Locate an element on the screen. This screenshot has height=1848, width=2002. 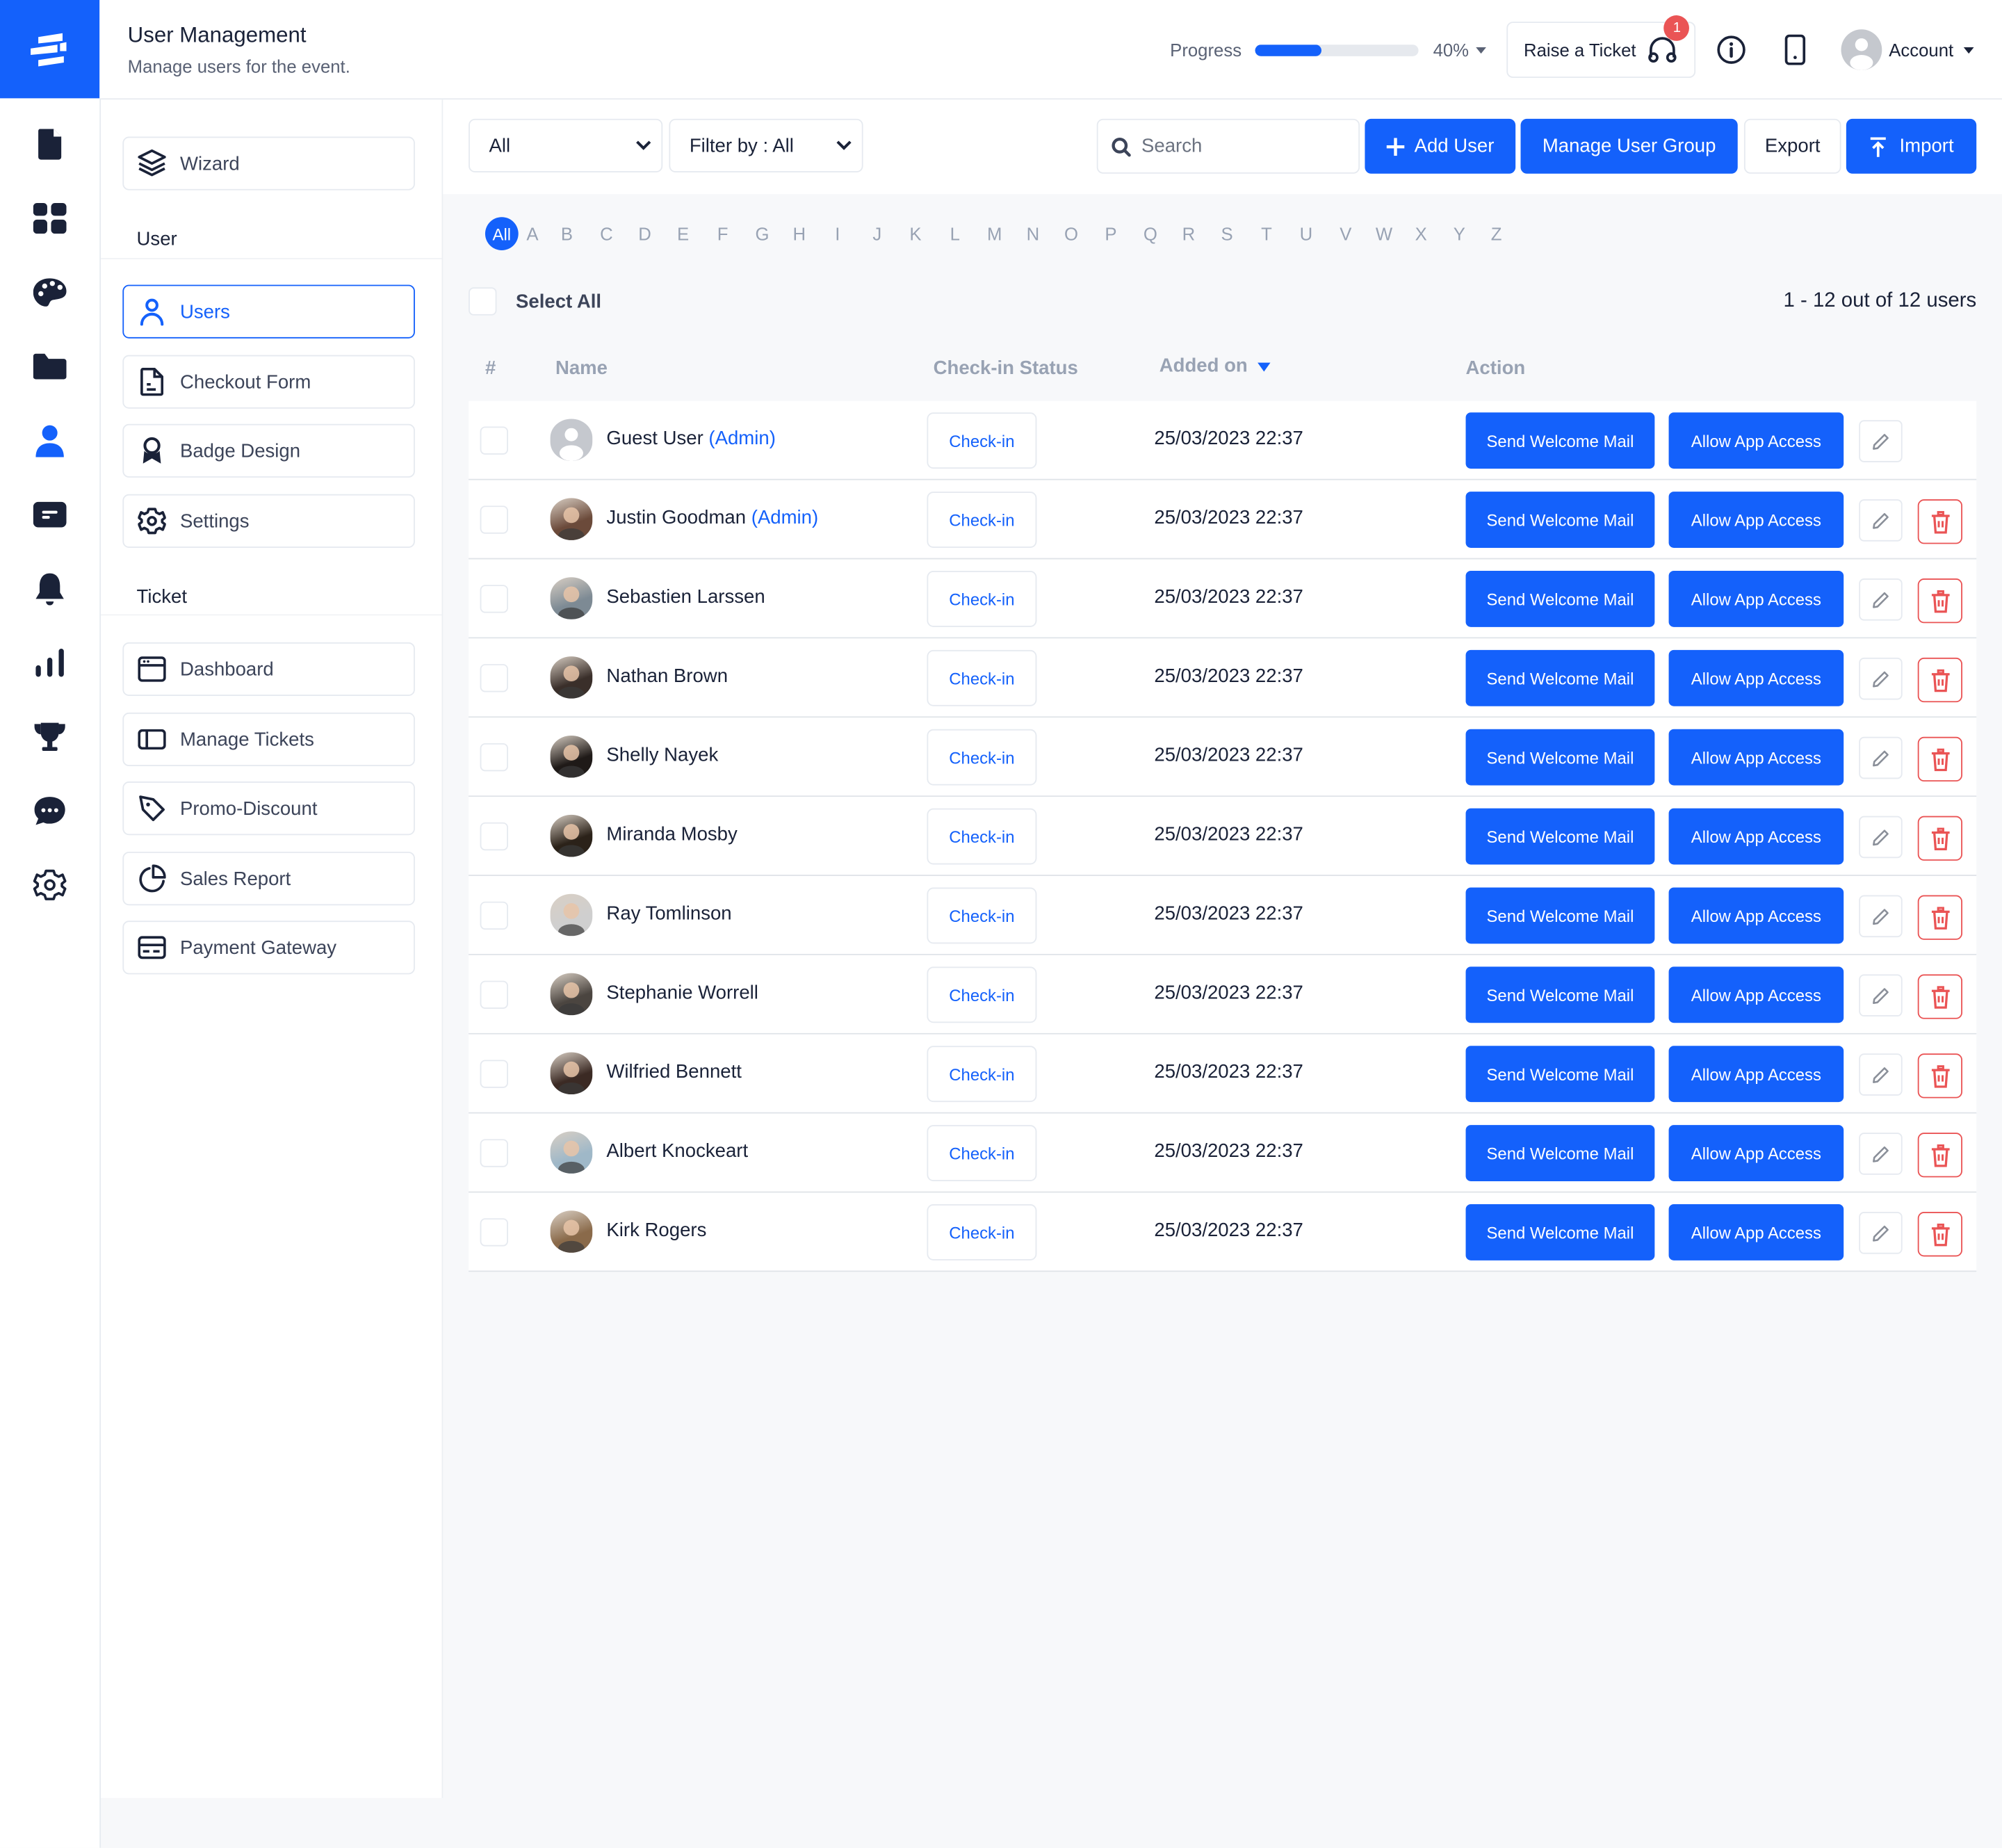
select-all-control: Select All is located at coordinates (535, 301).